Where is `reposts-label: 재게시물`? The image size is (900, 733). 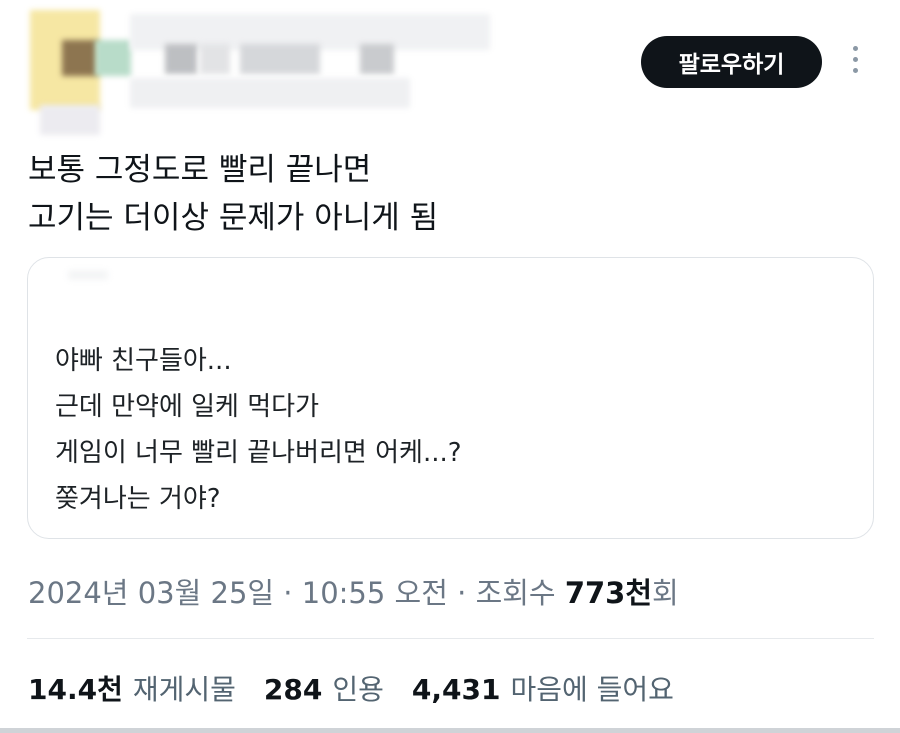 reposts-label: 재게시물 is located at coordinates (184, 689).